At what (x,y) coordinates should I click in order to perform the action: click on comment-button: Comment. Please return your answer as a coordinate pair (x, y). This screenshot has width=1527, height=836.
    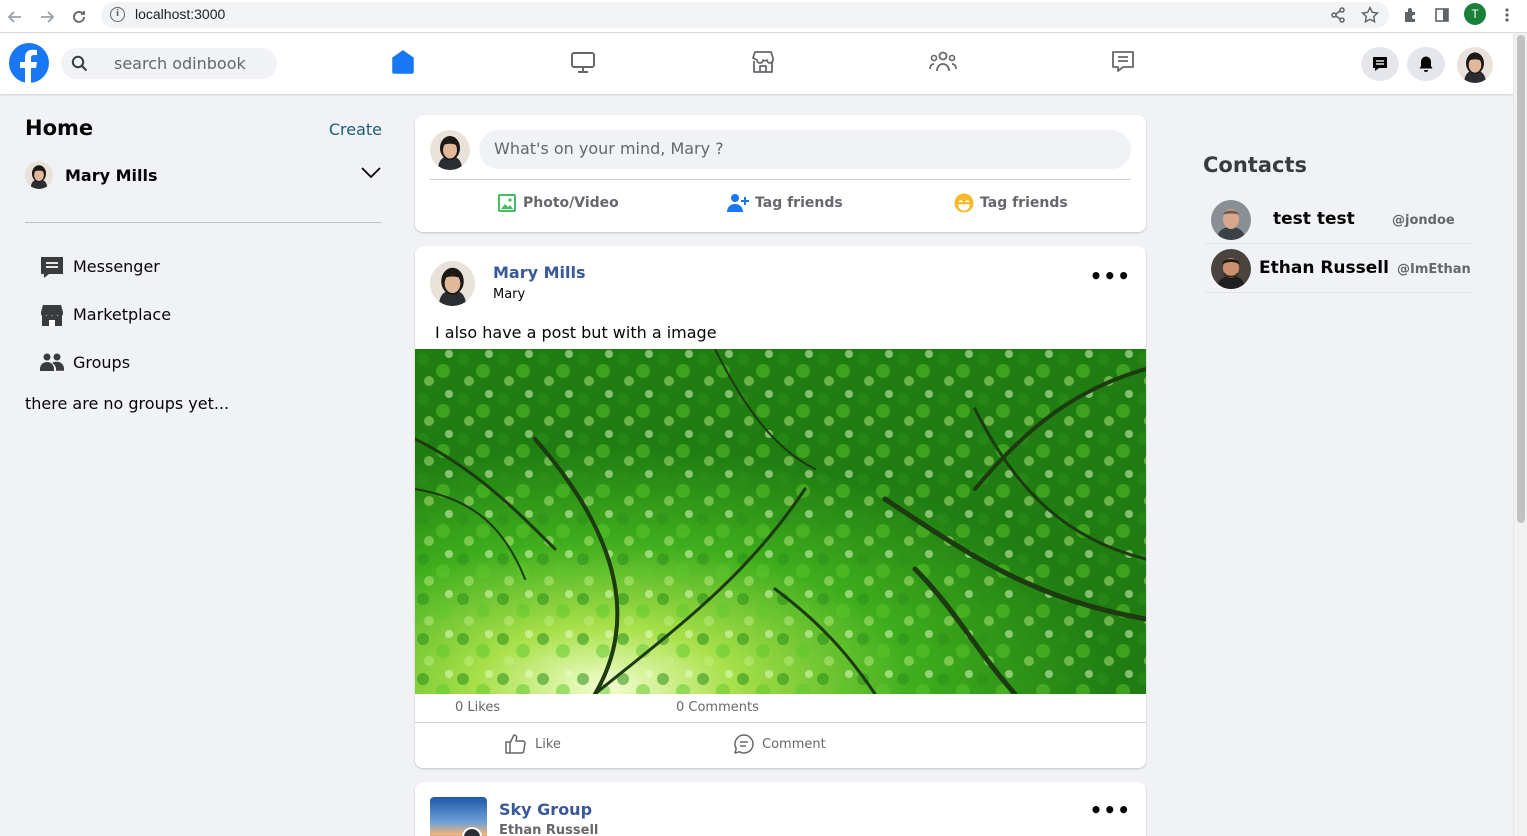
    Looking at the image, I should click on (780, 744).